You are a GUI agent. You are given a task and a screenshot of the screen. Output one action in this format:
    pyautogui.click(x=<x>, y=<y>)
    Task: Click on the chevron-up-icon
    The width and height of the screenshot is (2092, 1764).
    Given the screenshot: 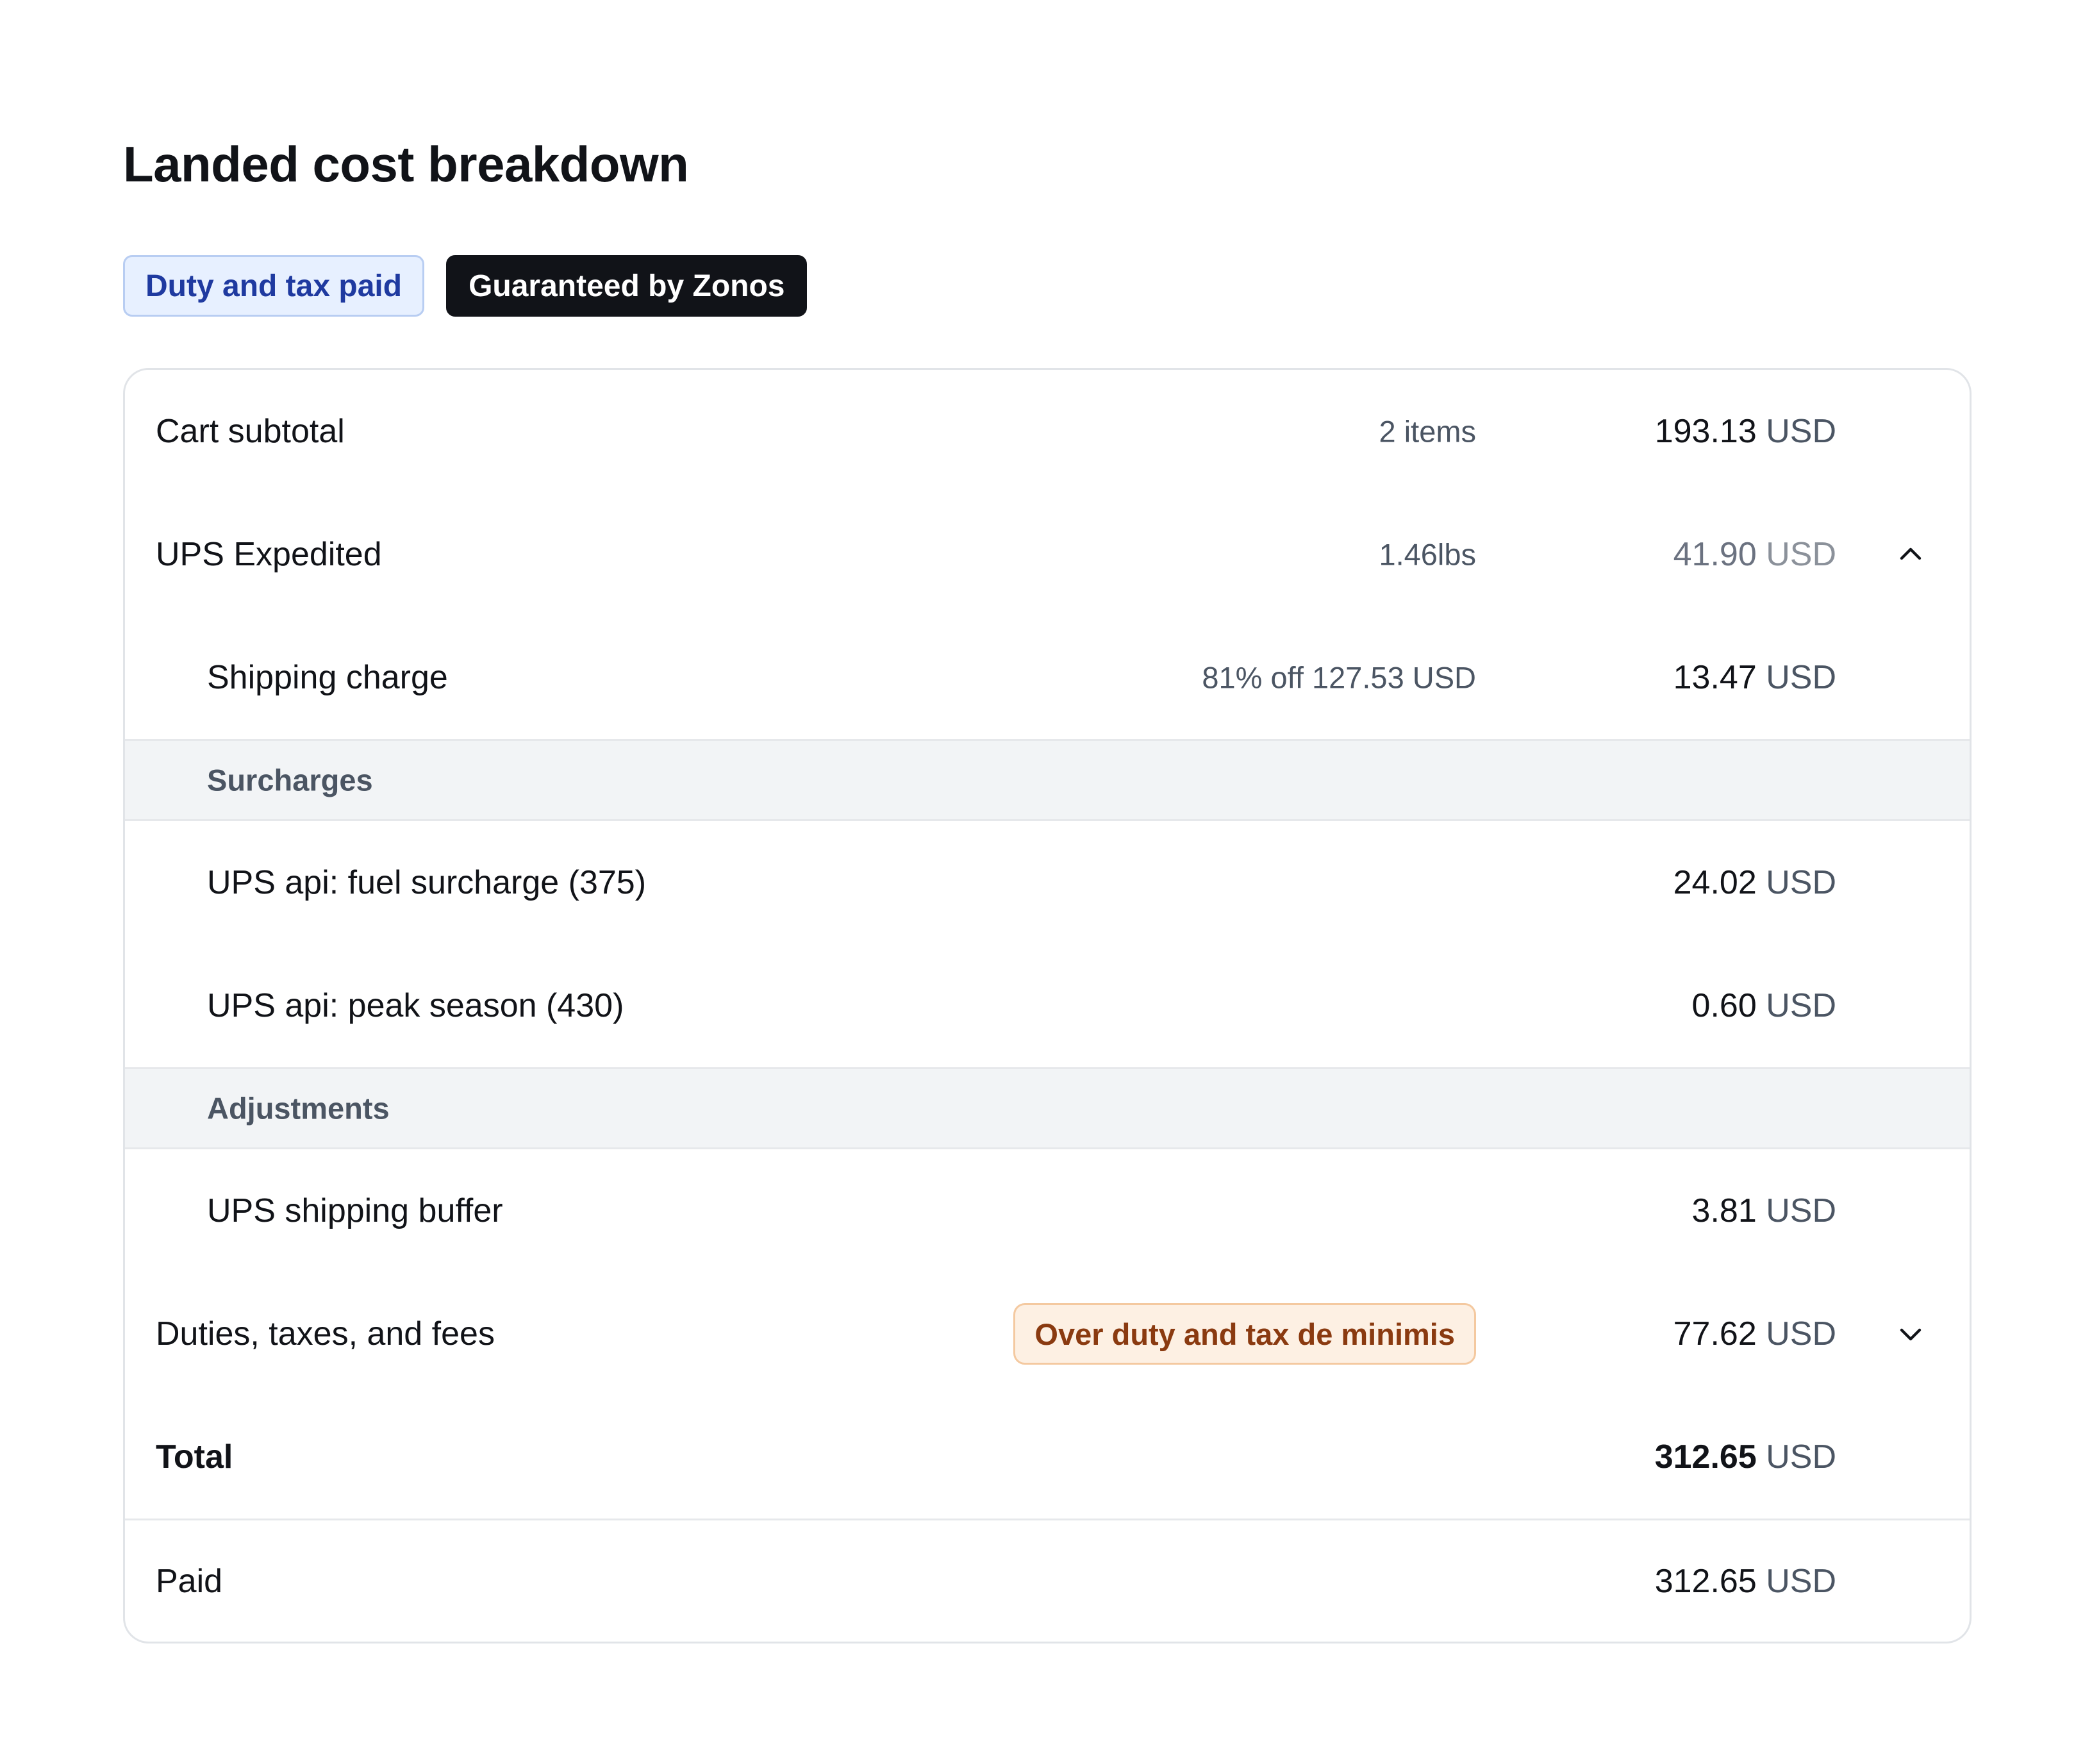 What is the action you would take?
    pyautogui.click(x=1910, y=555)
    